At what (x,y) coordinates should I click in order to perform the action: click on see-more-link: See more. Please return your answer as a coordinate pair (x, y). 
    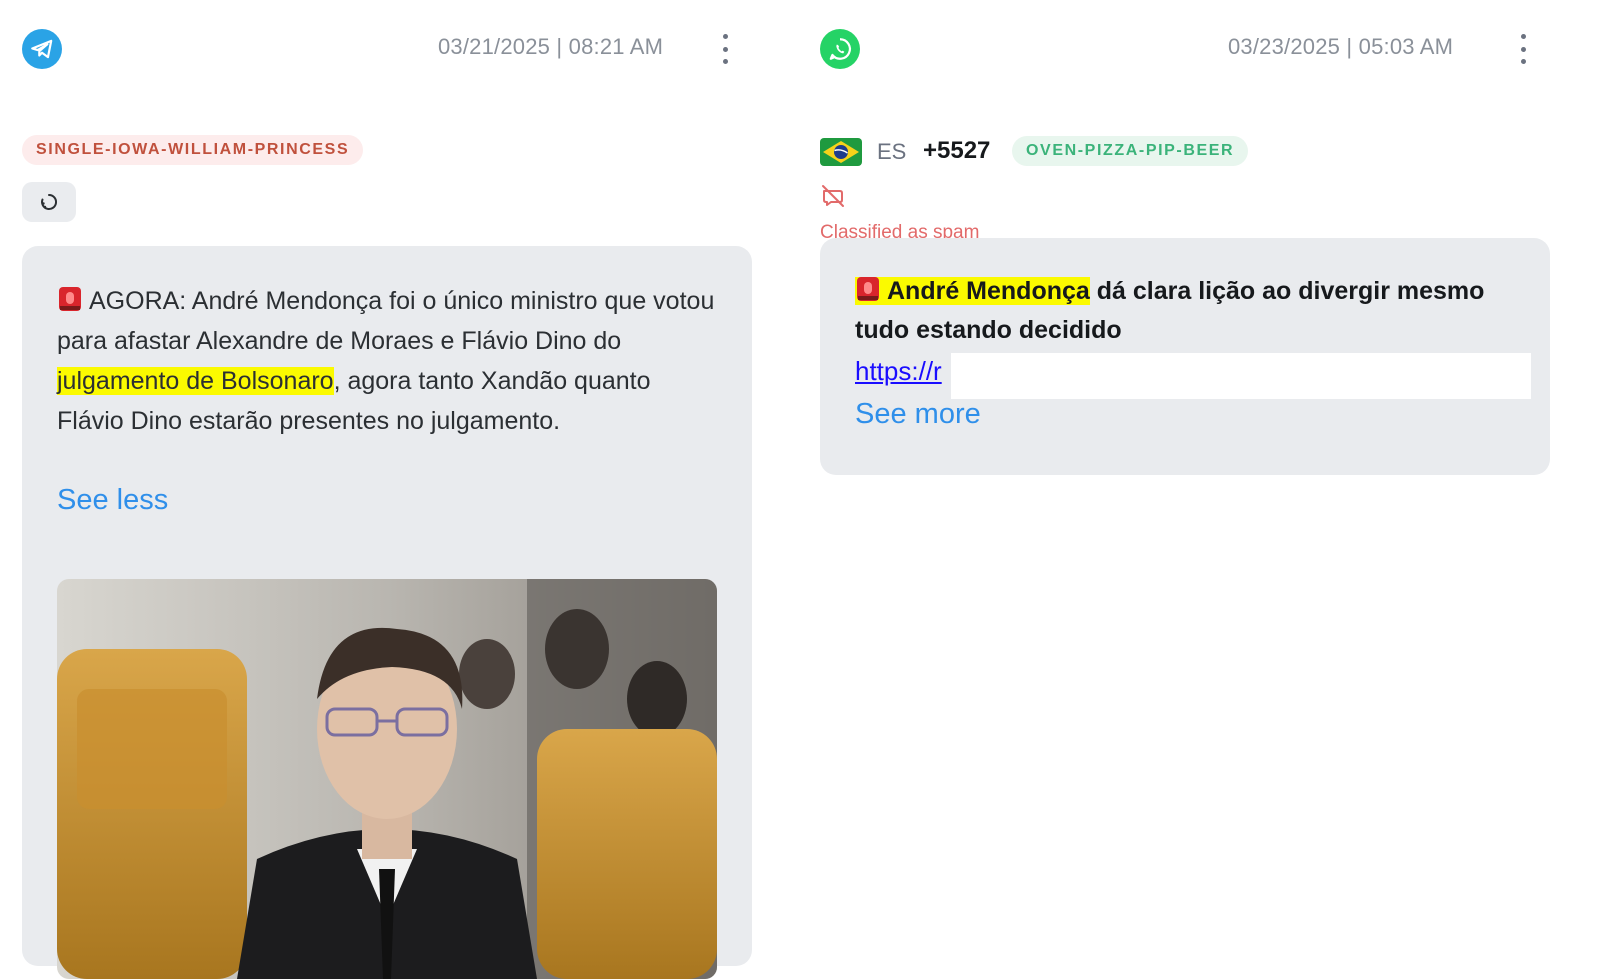
    Looking at the image, I should click on (918, 414).